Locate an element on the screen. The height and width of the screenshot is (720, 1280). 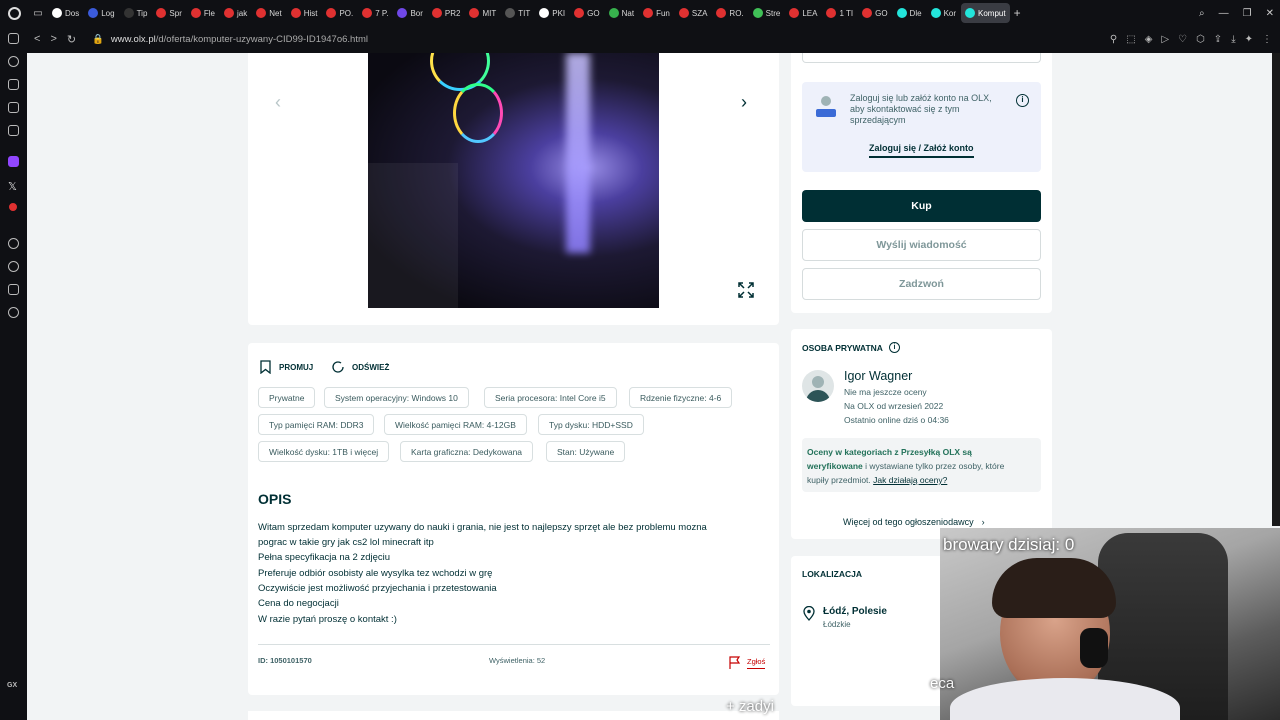
snapshot-icon: ⬚ is located at coordinates (1130, 39).